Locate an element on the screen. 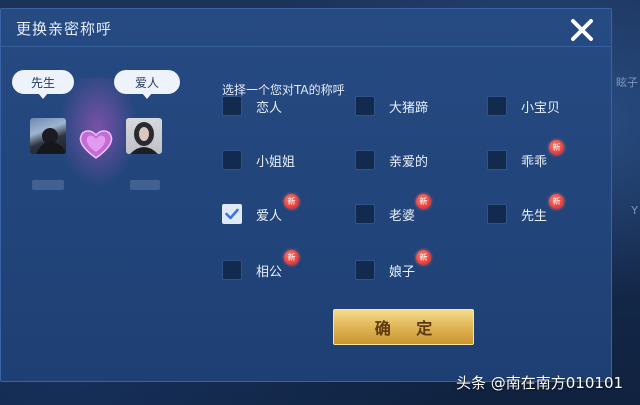 The height and width of the screenshot is (405, 640). left-nickname-text: 先生 is located at coordinates (42, 82).